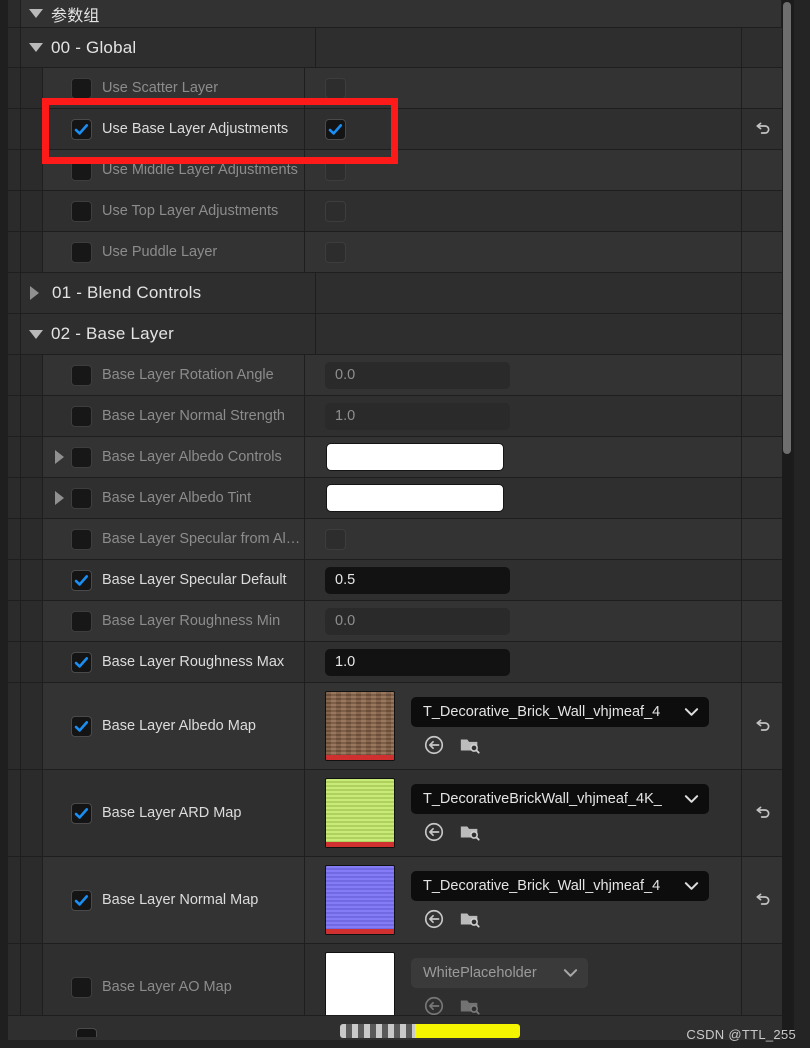 This screenshot has width=810, height=1048. What do you see at coordinates (86, 1032) in the screenshot?
I see `param-override-checkbox-clipped` at bounding box center [86, 1032].